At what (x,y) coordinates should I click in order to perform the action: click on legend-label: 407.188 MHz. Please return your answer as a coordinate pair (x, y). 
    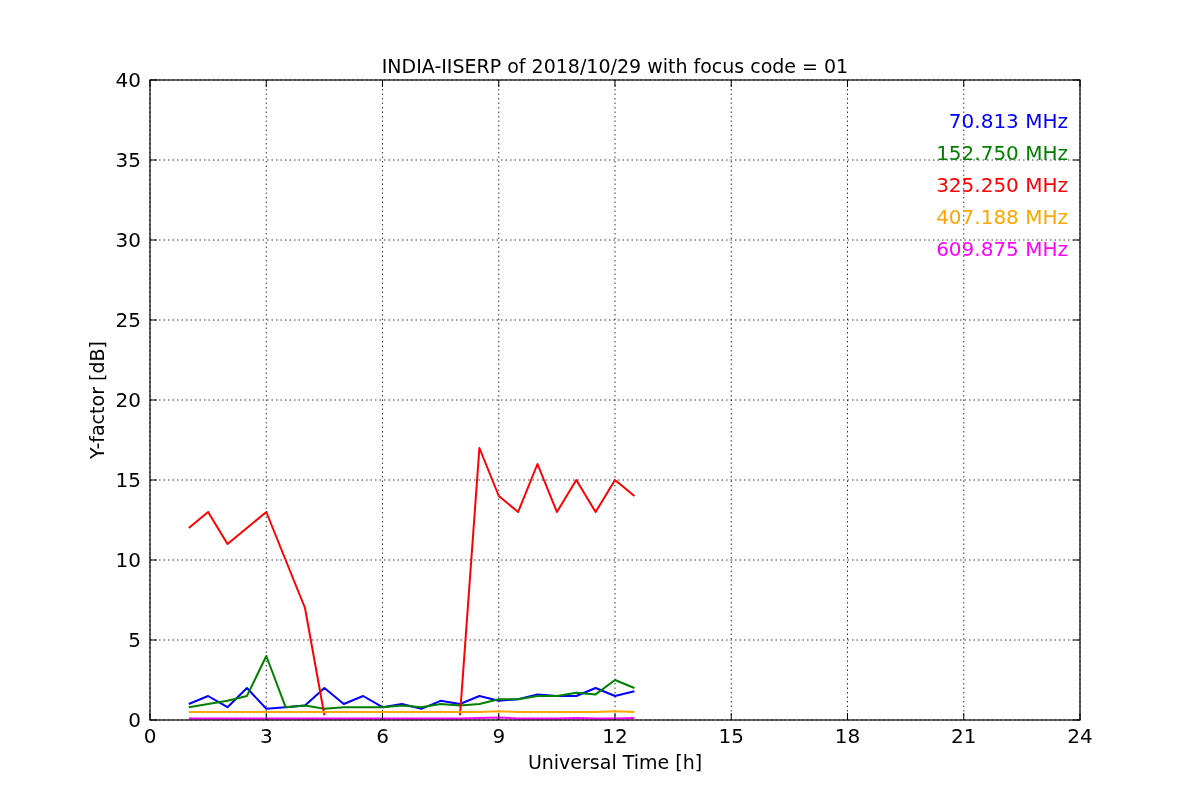
    Looking at the image, I should click on (1002, 217).